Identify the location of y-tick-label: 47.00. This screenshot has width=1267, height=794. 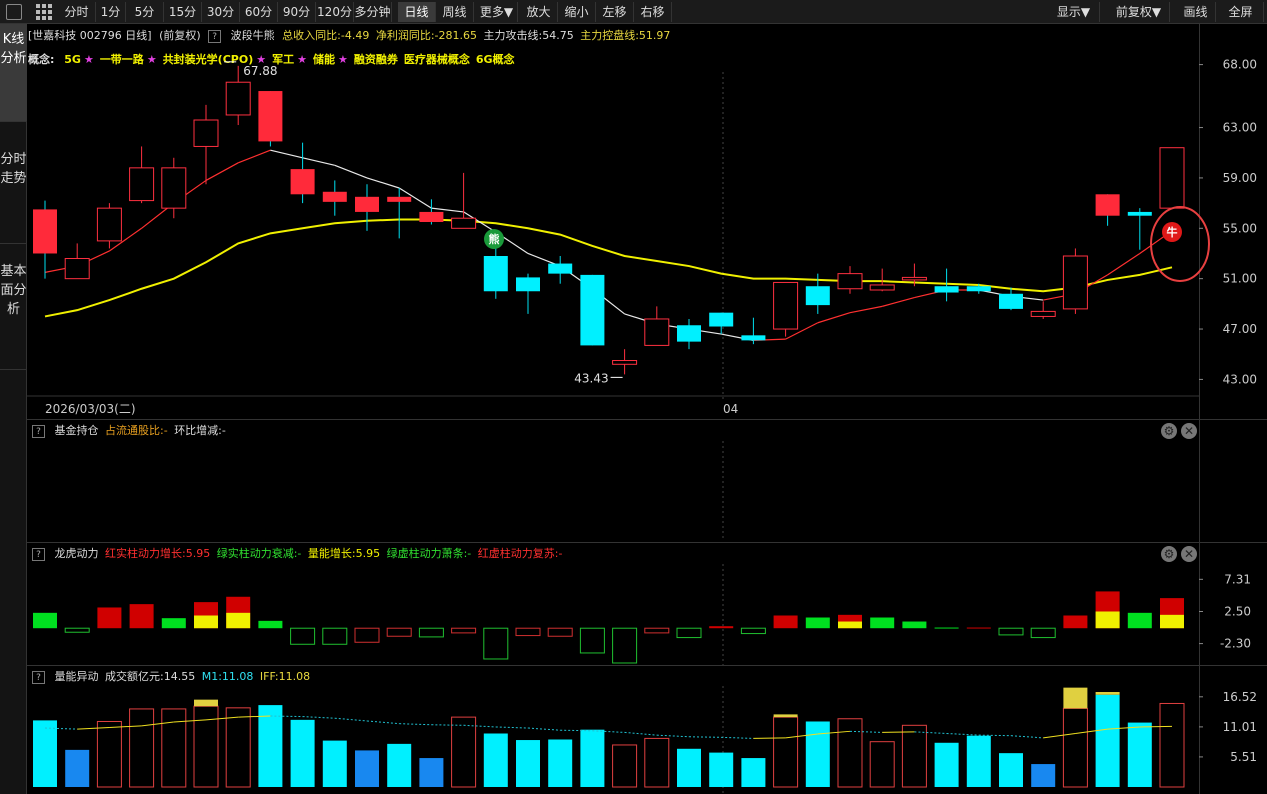
(1240, 329).